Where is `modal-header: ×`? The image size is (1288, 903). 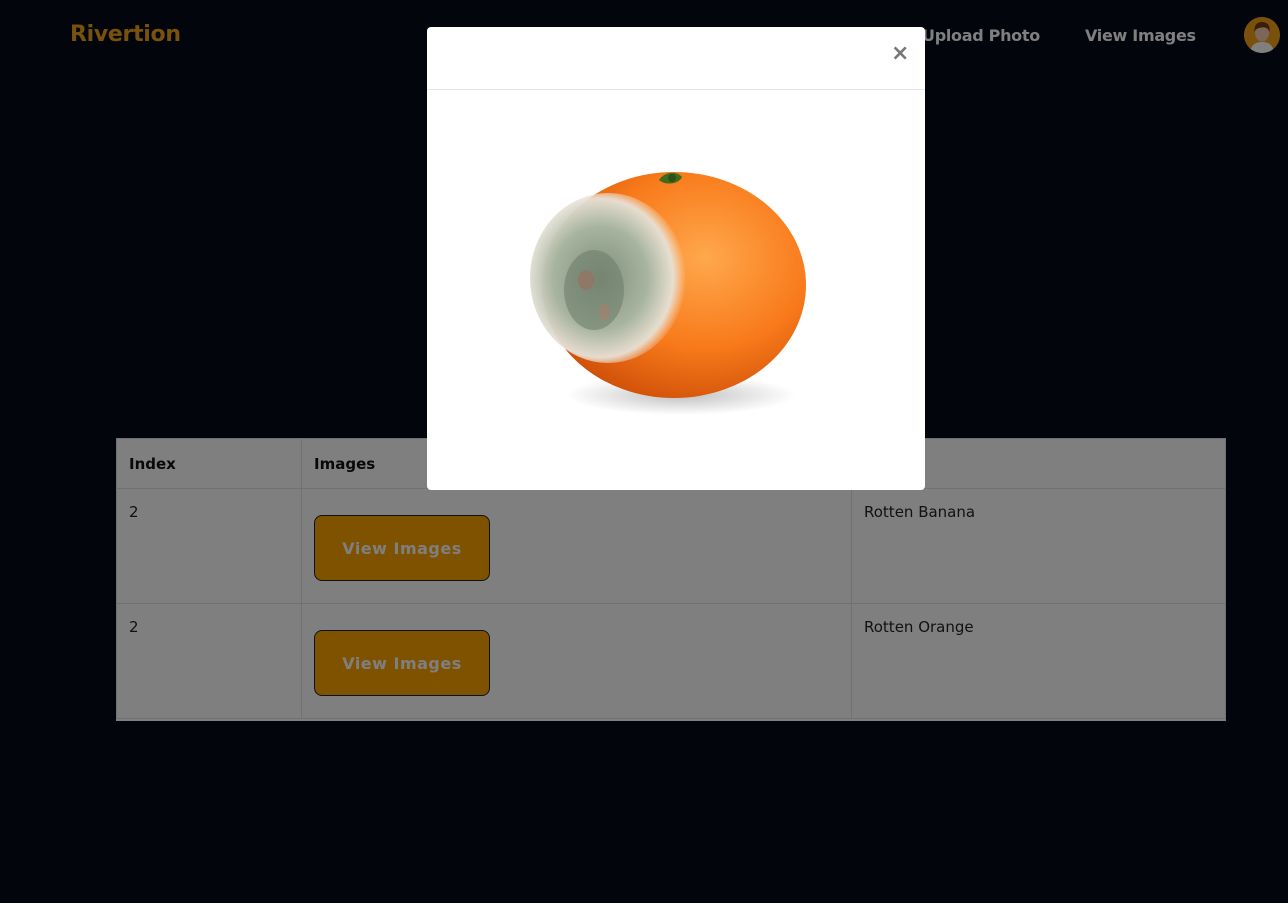
modal-header: × is located at coordinates (676, 58).